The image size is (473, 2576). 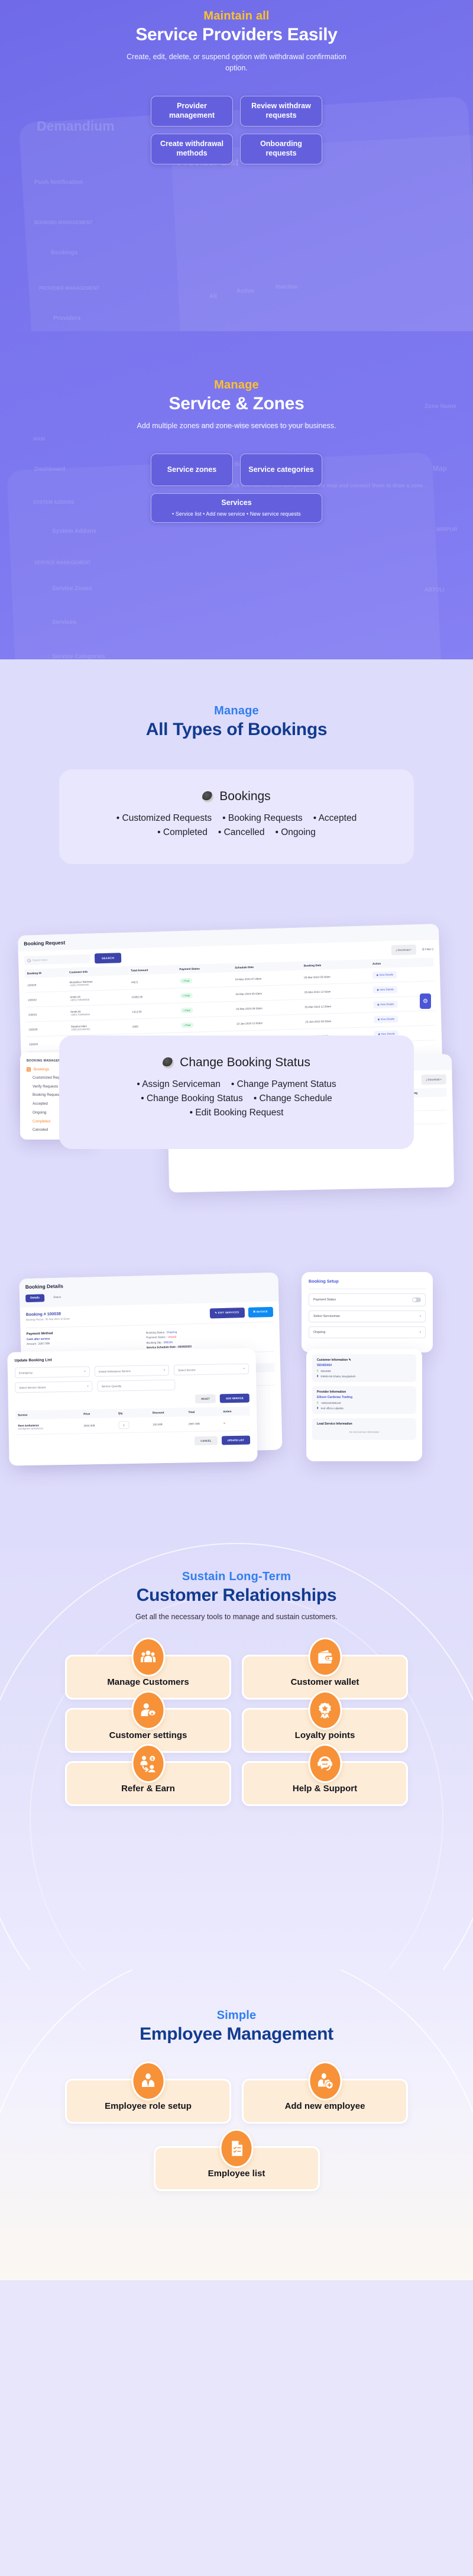 What do you see at coordinates (213, 297) in the screenshot?
I see `ghost-filter-all: All` at bounding box center [213, 297].